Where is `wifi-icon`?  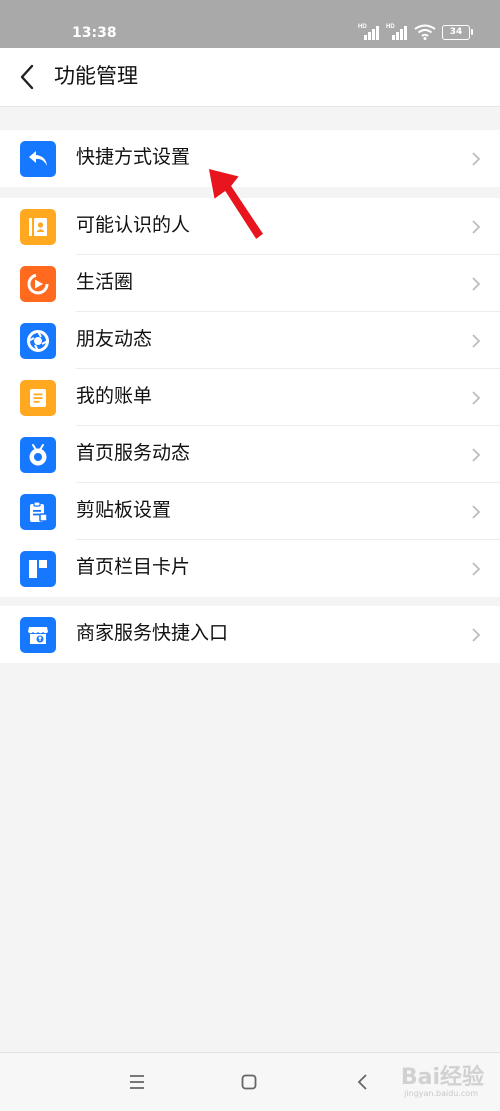
wifi-icon is located at coordinates (425, 32).